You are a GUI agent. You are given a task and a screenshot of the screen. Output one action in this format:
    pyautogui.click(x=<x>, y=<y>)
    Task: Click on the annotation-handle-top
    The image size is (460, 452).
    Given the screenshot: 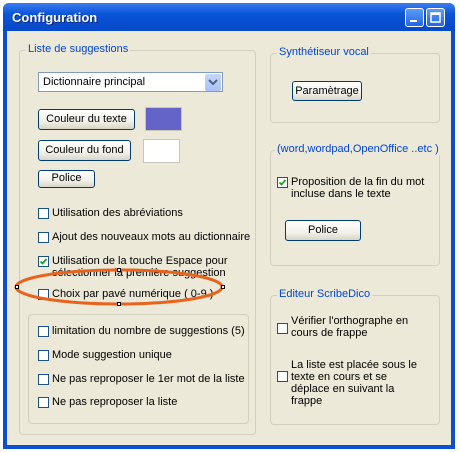 What is the action you would take?
    pyautogui.click(x=119, y=270)
    